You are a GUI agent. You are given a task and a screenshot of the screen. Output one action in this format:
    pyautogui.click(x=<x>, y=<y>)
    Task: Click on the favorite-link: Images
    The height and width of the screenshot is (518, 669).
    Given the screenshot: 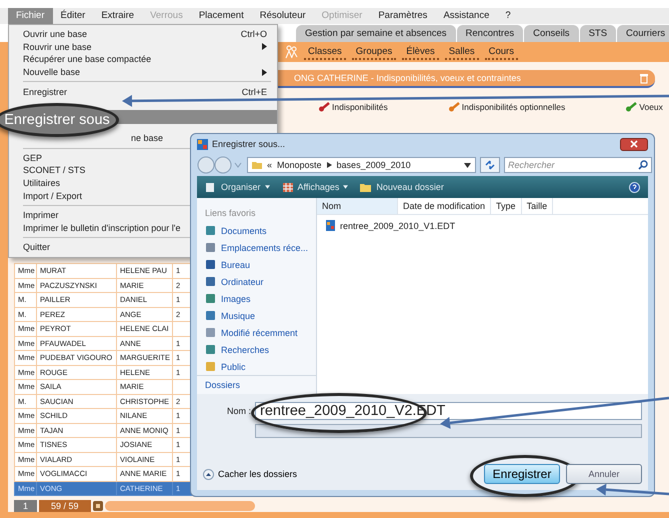 What is the action you would take?
    pyautogui.click(x=260, y=298)
    